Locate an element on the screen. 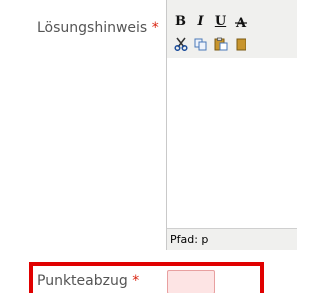 The height and width of the screenshot is (293, 320). copy-icon is located at coordinates (200, 43).